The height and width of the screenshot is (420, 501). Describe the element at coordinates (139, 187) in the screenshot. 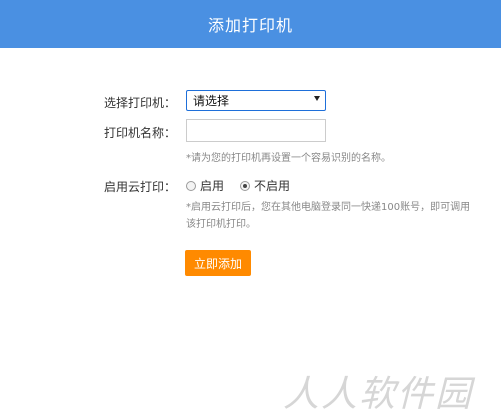

I see `cloud-print-label: 启用云打印：` at that location.